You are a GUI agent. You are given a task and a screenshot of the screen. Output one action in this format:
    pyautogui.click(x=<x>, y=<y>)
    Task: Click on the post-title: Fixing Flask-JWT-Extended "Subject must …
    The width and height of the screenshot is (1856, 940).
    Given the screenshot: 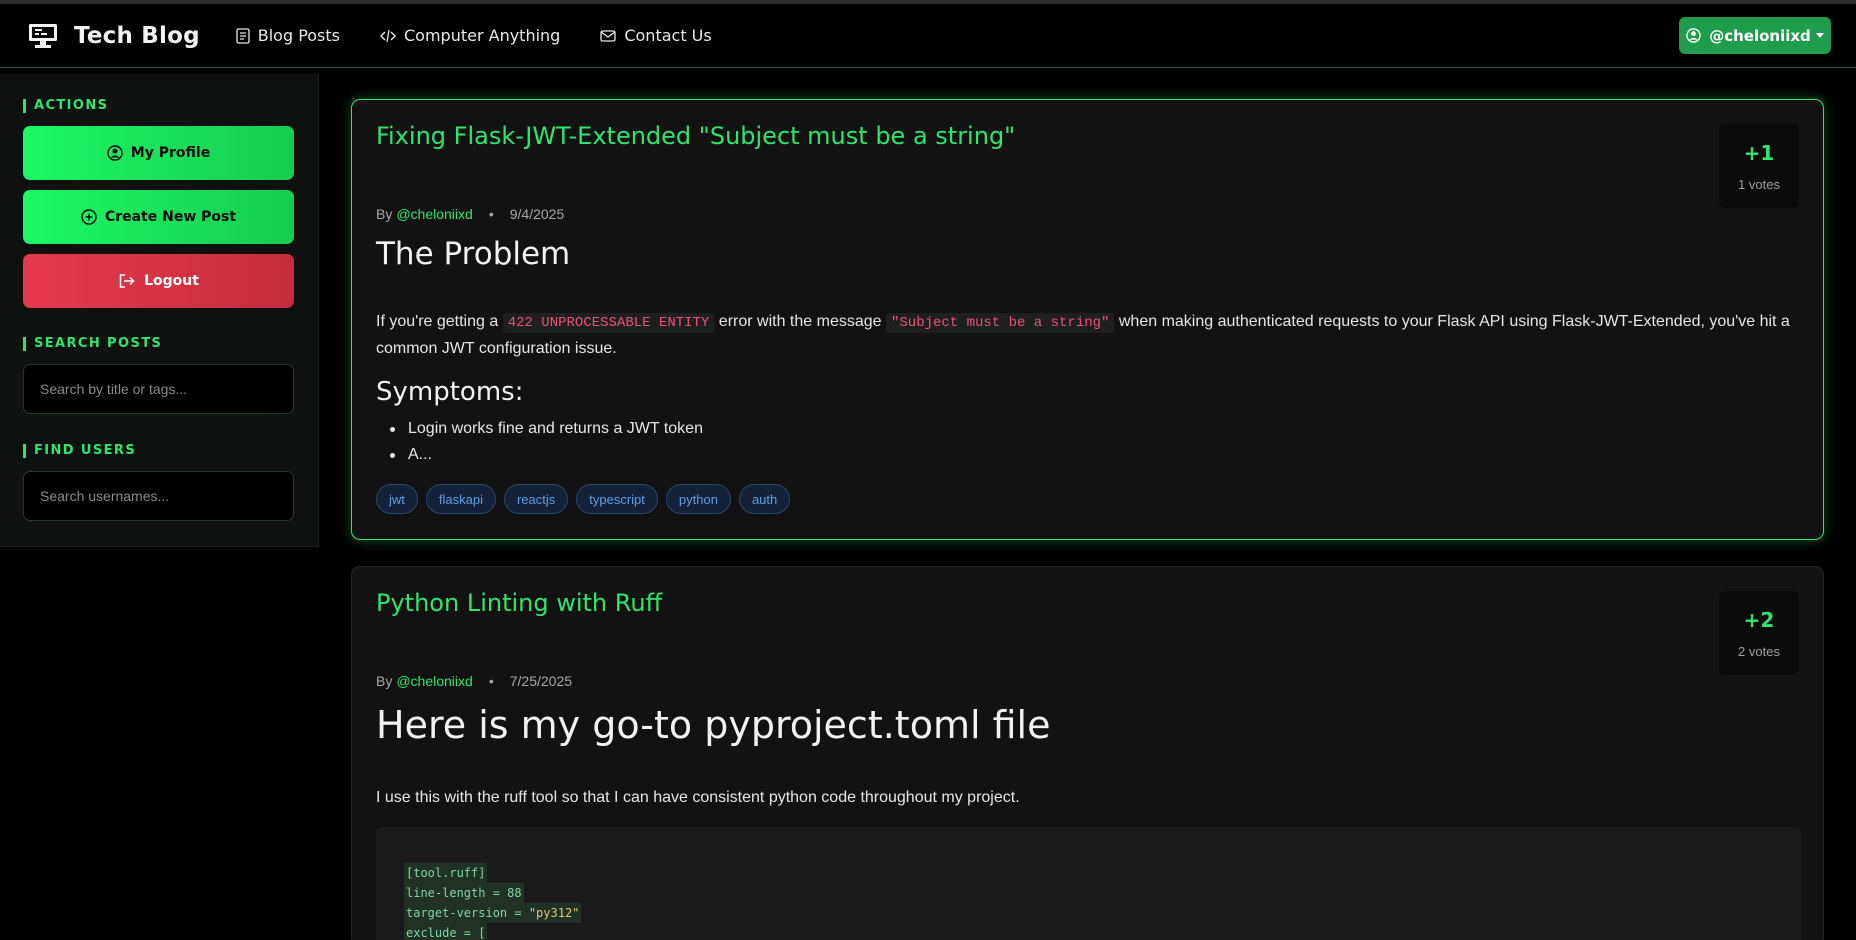 What is the action you would take?
    pyautogui.click(x=695, y=136)
    